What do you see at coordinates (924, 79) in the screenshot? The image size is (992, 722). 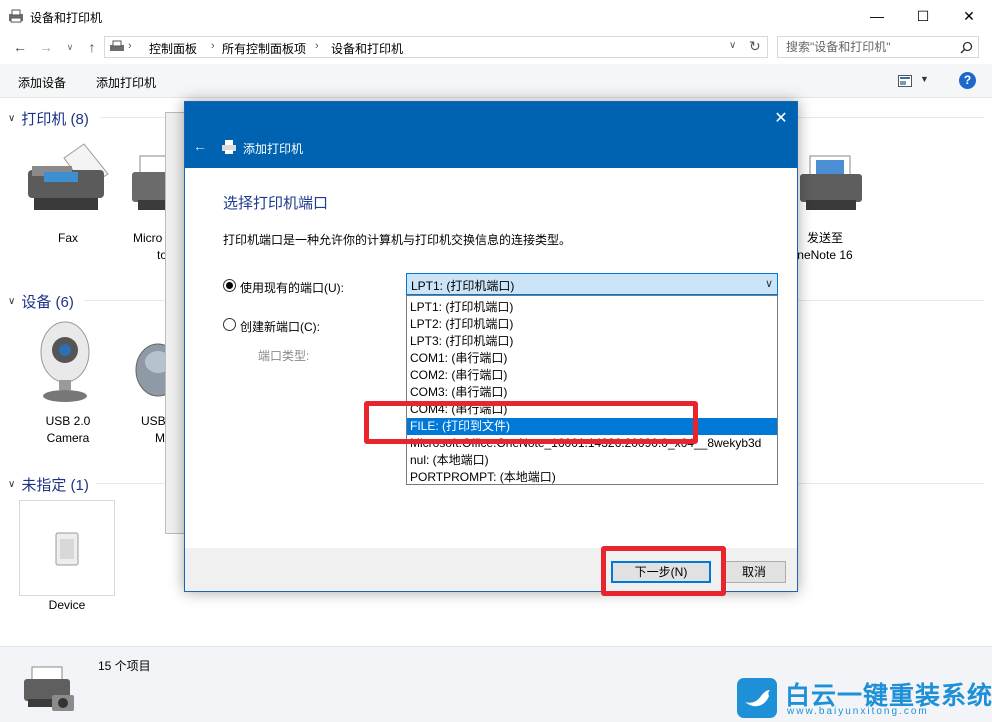 I see `caret-down-icon: ▼` at bounding box center [924, 79].